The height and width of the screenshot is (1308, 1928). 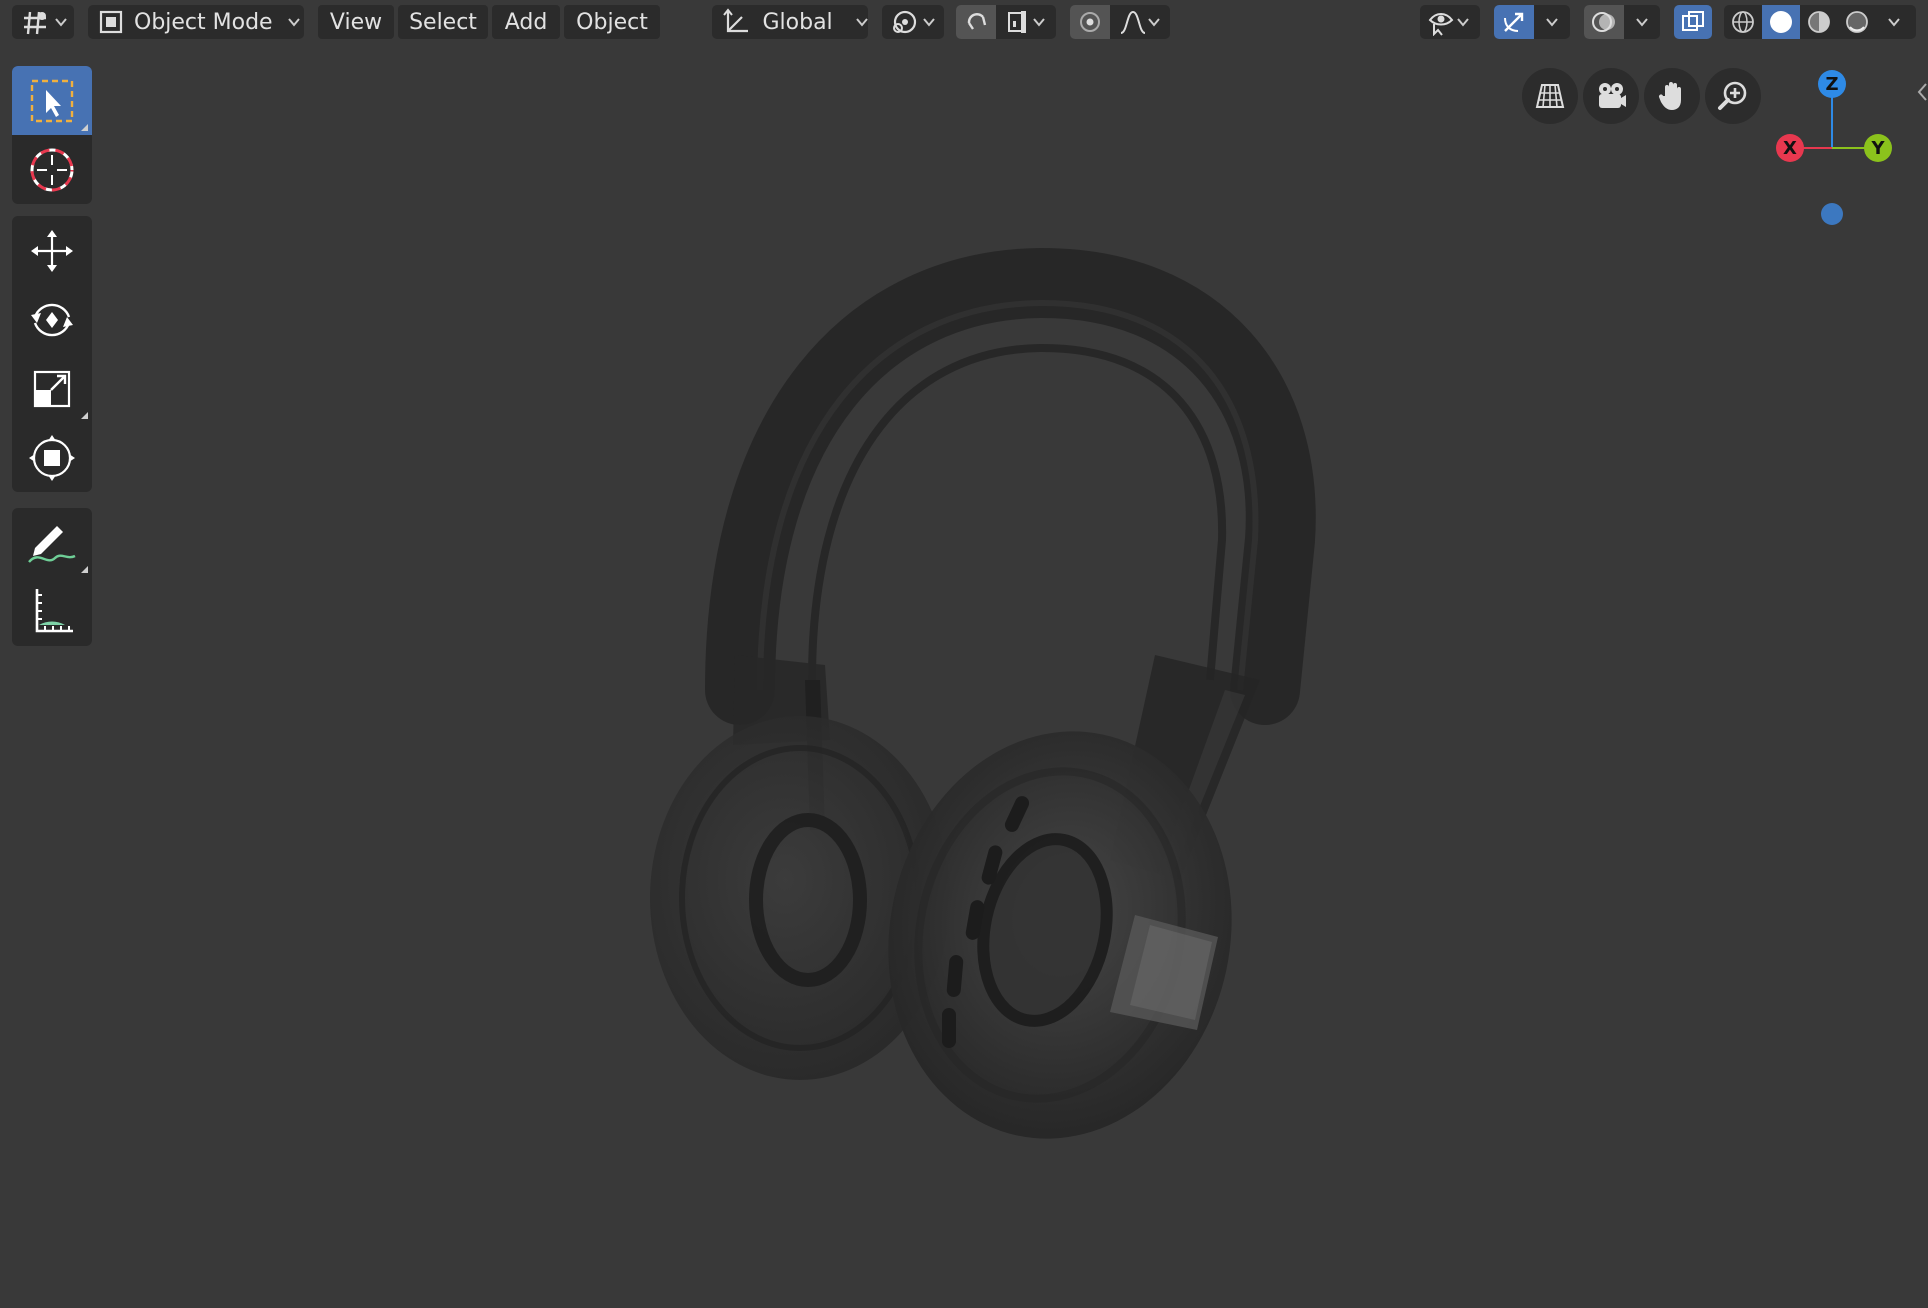 I want to click on x-axis-label: X, so click(x=1790, y=148).